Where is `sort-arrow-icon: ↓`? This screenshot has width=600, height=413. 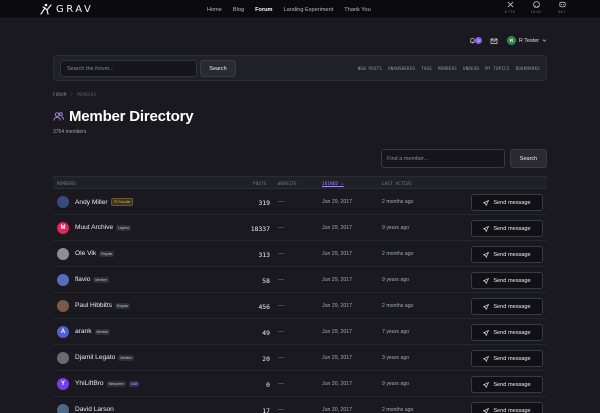 sort-arrow-icon: ↓ is located at coordinates (342, 183).